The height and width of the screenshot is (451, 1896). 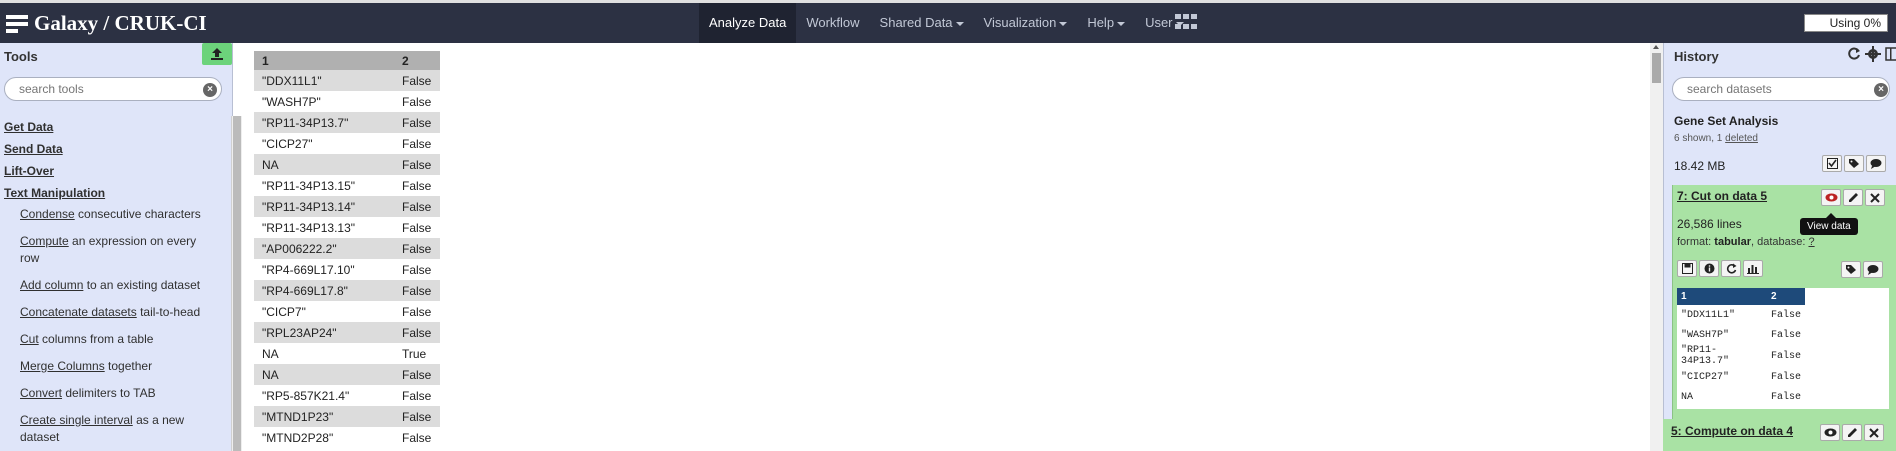 What do you see at coordinates (1106, 23) in the screenshot?
I see `nav-help: Help` at bounding box center [1106, 23].